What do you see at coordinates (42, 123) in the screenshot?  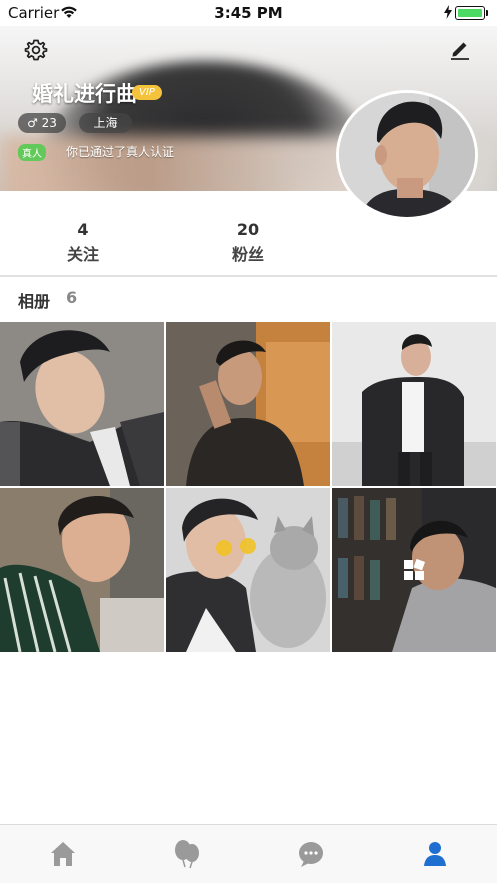 I see `age-chip: ♂ 23` at bounding box center [42, 123].